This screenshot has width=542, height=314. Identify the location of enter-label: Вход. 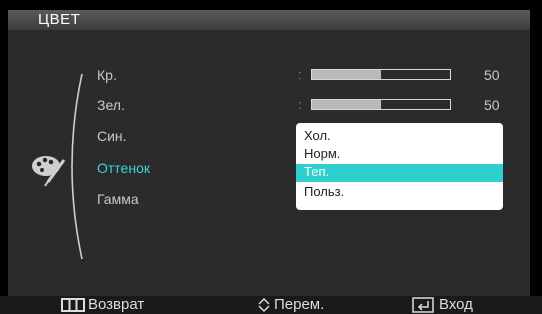
(456, 304).